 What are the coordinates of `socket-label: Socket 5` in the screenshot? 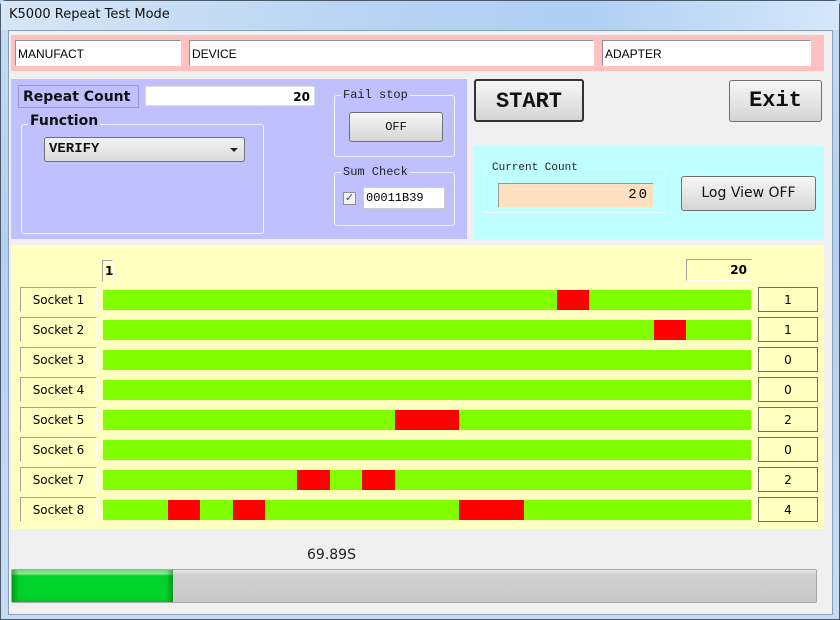 It's located at (58, 419).